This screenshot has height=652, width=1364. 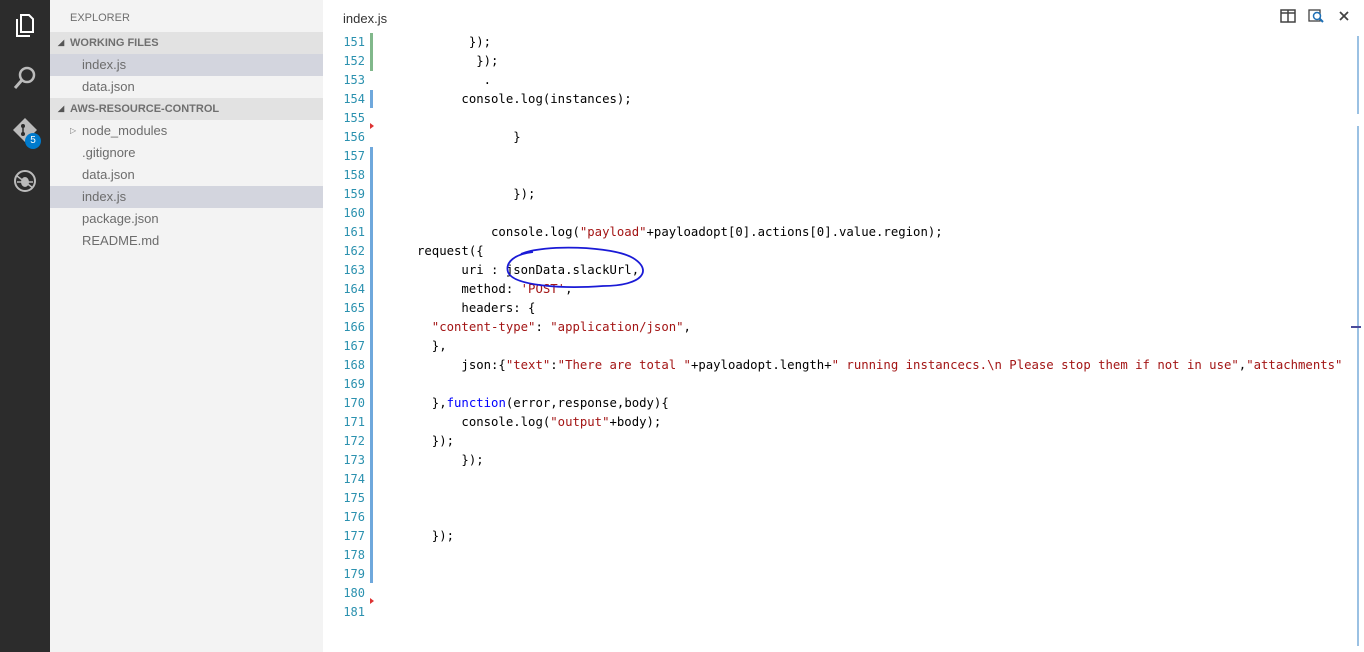 I want to click on activity-bar: 5, so click(x=25, y=326).